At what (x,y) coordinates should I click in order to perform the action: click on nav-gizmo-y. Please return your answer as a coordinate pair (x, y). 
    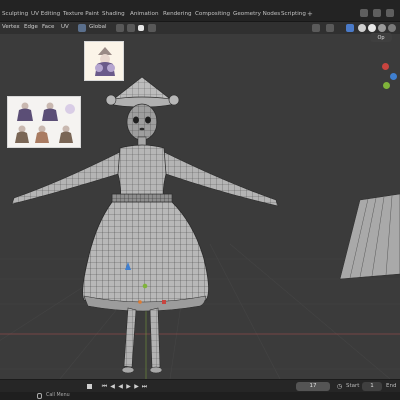
    Looking at the image, I should click on (386, 85).